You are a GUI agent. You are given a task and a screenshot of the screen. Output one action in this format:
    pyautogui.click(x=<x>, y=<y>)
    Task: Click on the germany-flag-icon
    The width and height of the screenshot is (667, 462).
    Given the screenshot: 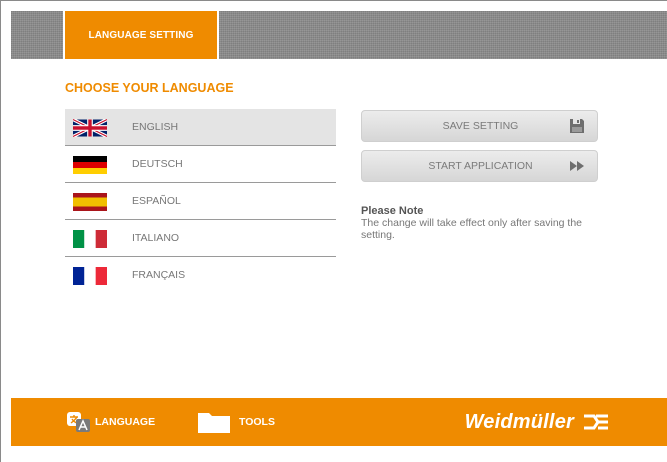 What is the action you would take?
    pyautogui.click(x=90, y=165)
    